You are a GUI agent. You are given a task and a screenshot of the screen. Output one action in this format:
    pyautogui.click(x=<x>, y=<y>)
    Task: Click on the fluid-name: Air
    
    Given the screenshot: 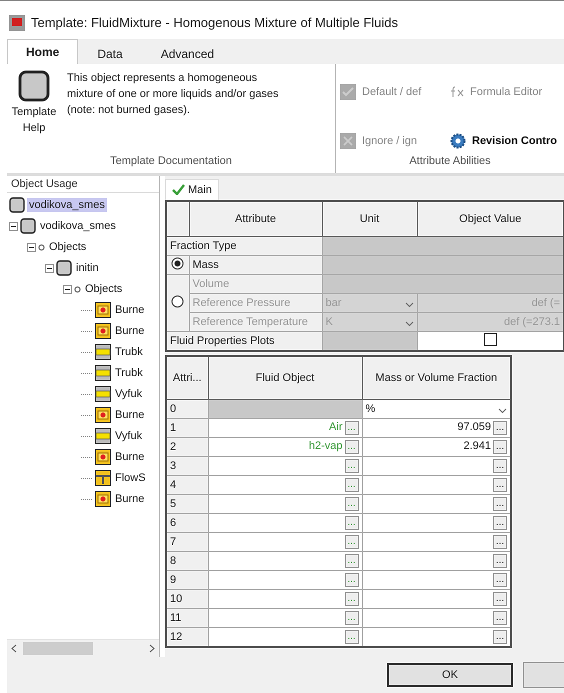 What is the action you would take?
    pyautogui.click(x=335, y=426)
    